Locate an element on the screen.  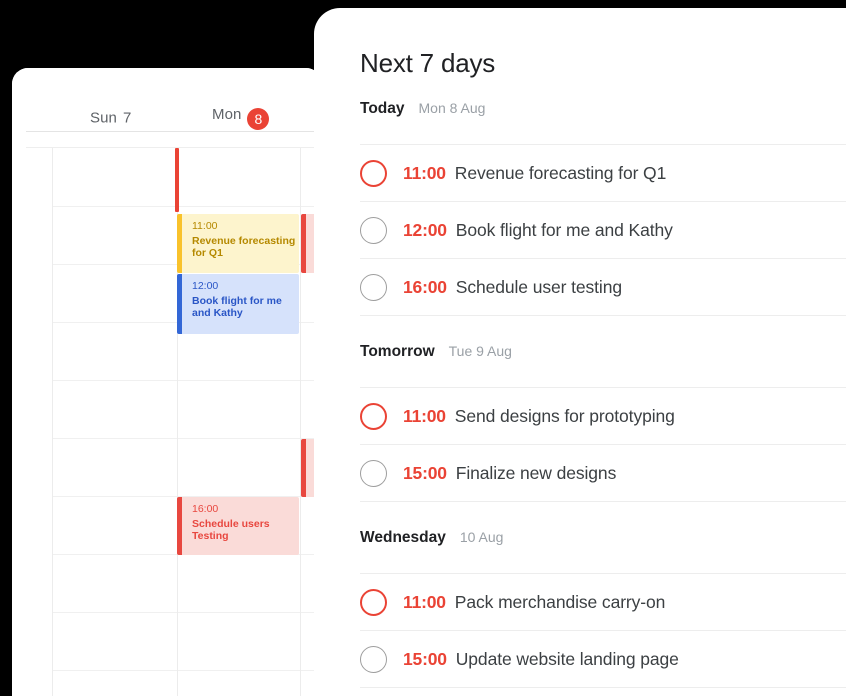
today-badge: 8 is located at coordinates (258, 119).